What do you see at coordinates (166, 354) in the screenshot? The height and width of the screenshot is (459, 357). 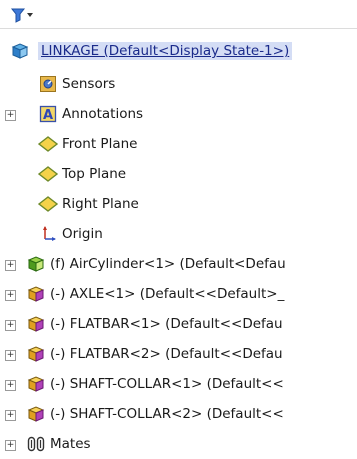 I see `tree-item-label: (-) FLATBAR<2> (Default<<Defau` at bounding box center [166, 354].